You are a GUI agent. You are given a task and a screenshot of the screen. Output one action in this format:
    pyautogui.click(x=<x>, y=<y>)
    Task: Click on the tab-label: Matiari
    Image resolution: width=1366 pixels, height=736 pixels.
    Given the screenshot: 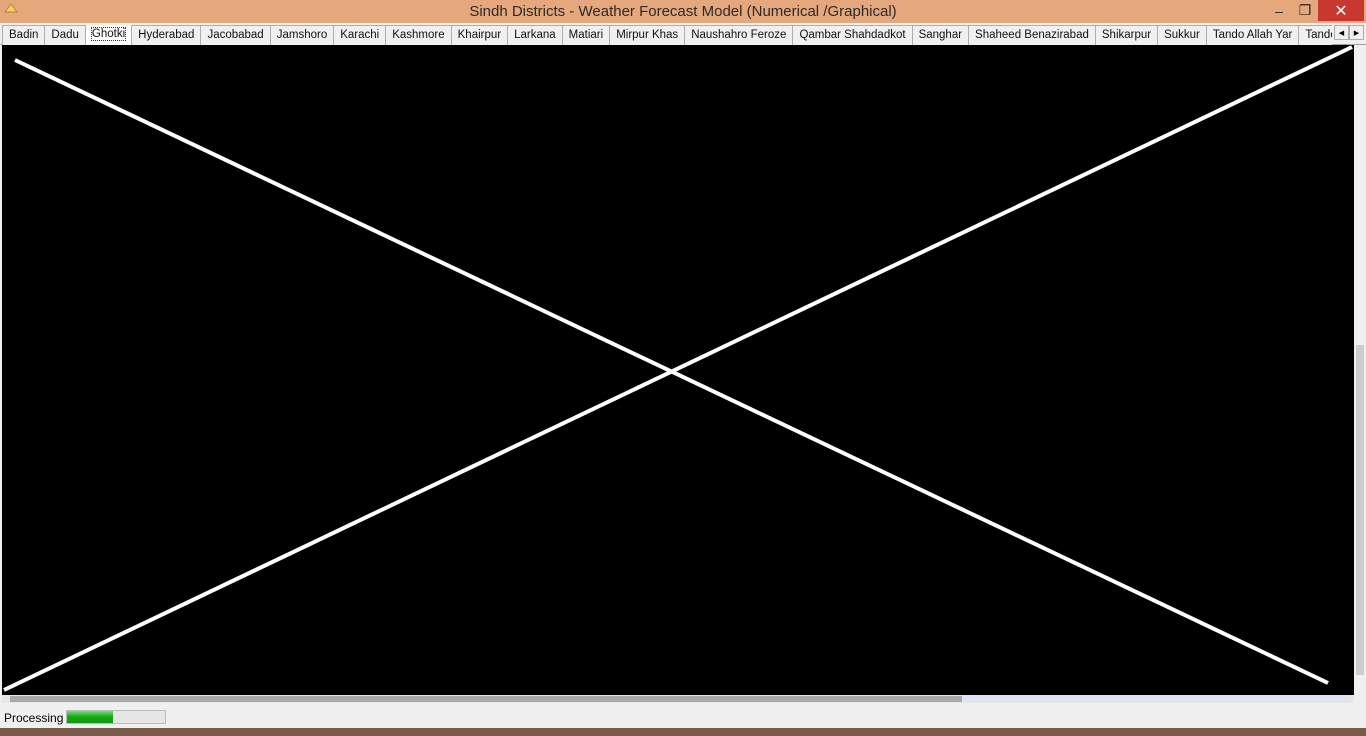 What is the action you would take?
    pyautogui.click(x=586, y=35)
    